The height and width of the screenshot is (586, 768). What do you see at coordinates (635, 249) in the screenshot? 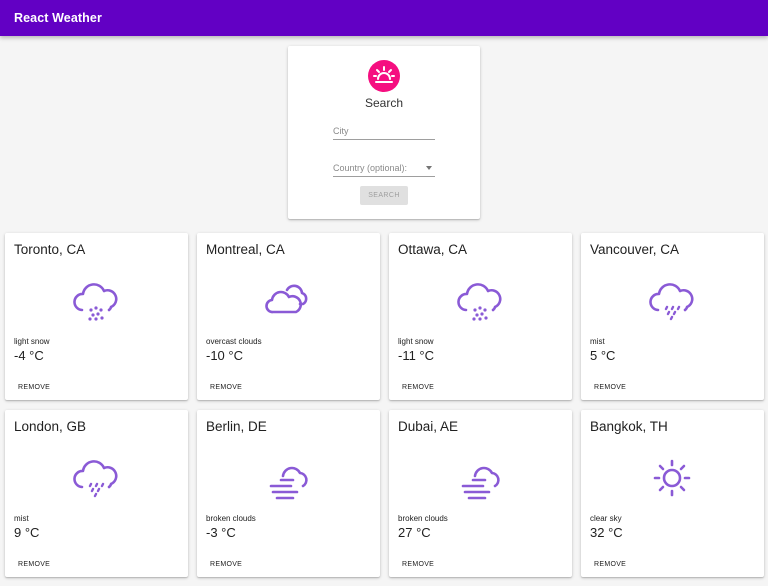
I see `card-city: Vancouver, CA` at bounding box center [635, 249].